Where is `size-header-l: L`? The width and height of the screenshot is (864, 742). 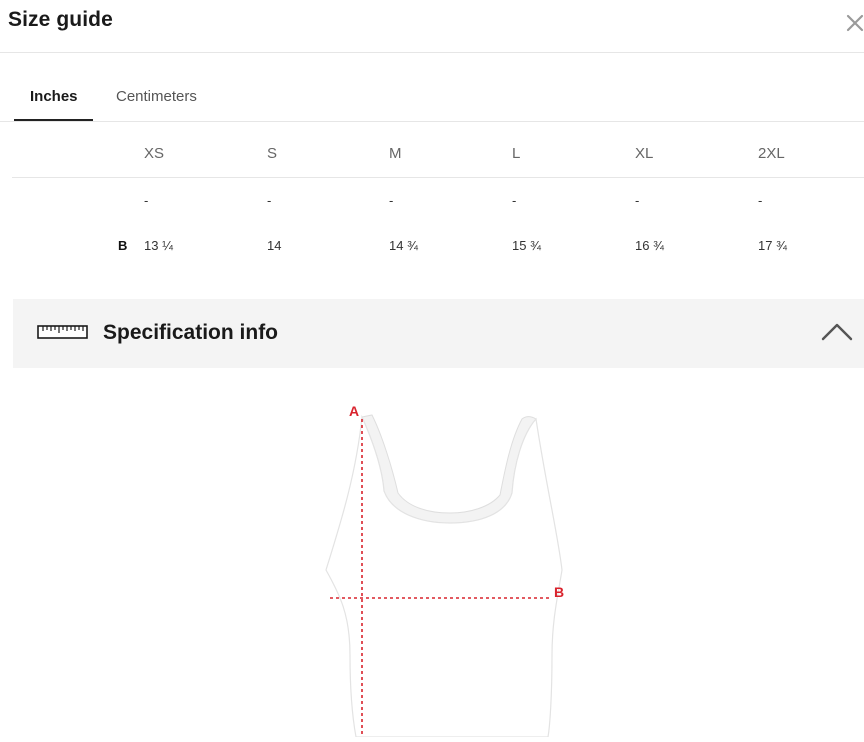
size-header-l: L is located at coordinates (516, 153).